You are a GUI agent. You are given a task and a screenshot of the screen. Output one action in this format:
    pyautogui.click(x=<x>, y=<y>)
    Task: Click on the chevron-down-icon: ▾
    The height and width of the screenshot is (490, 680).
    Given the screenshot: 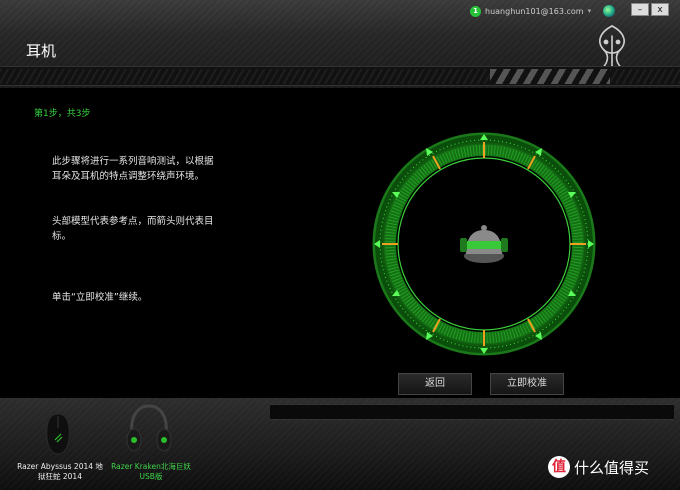 What is the action you would take?
    pyautogui.click(x=590, y=11)
    